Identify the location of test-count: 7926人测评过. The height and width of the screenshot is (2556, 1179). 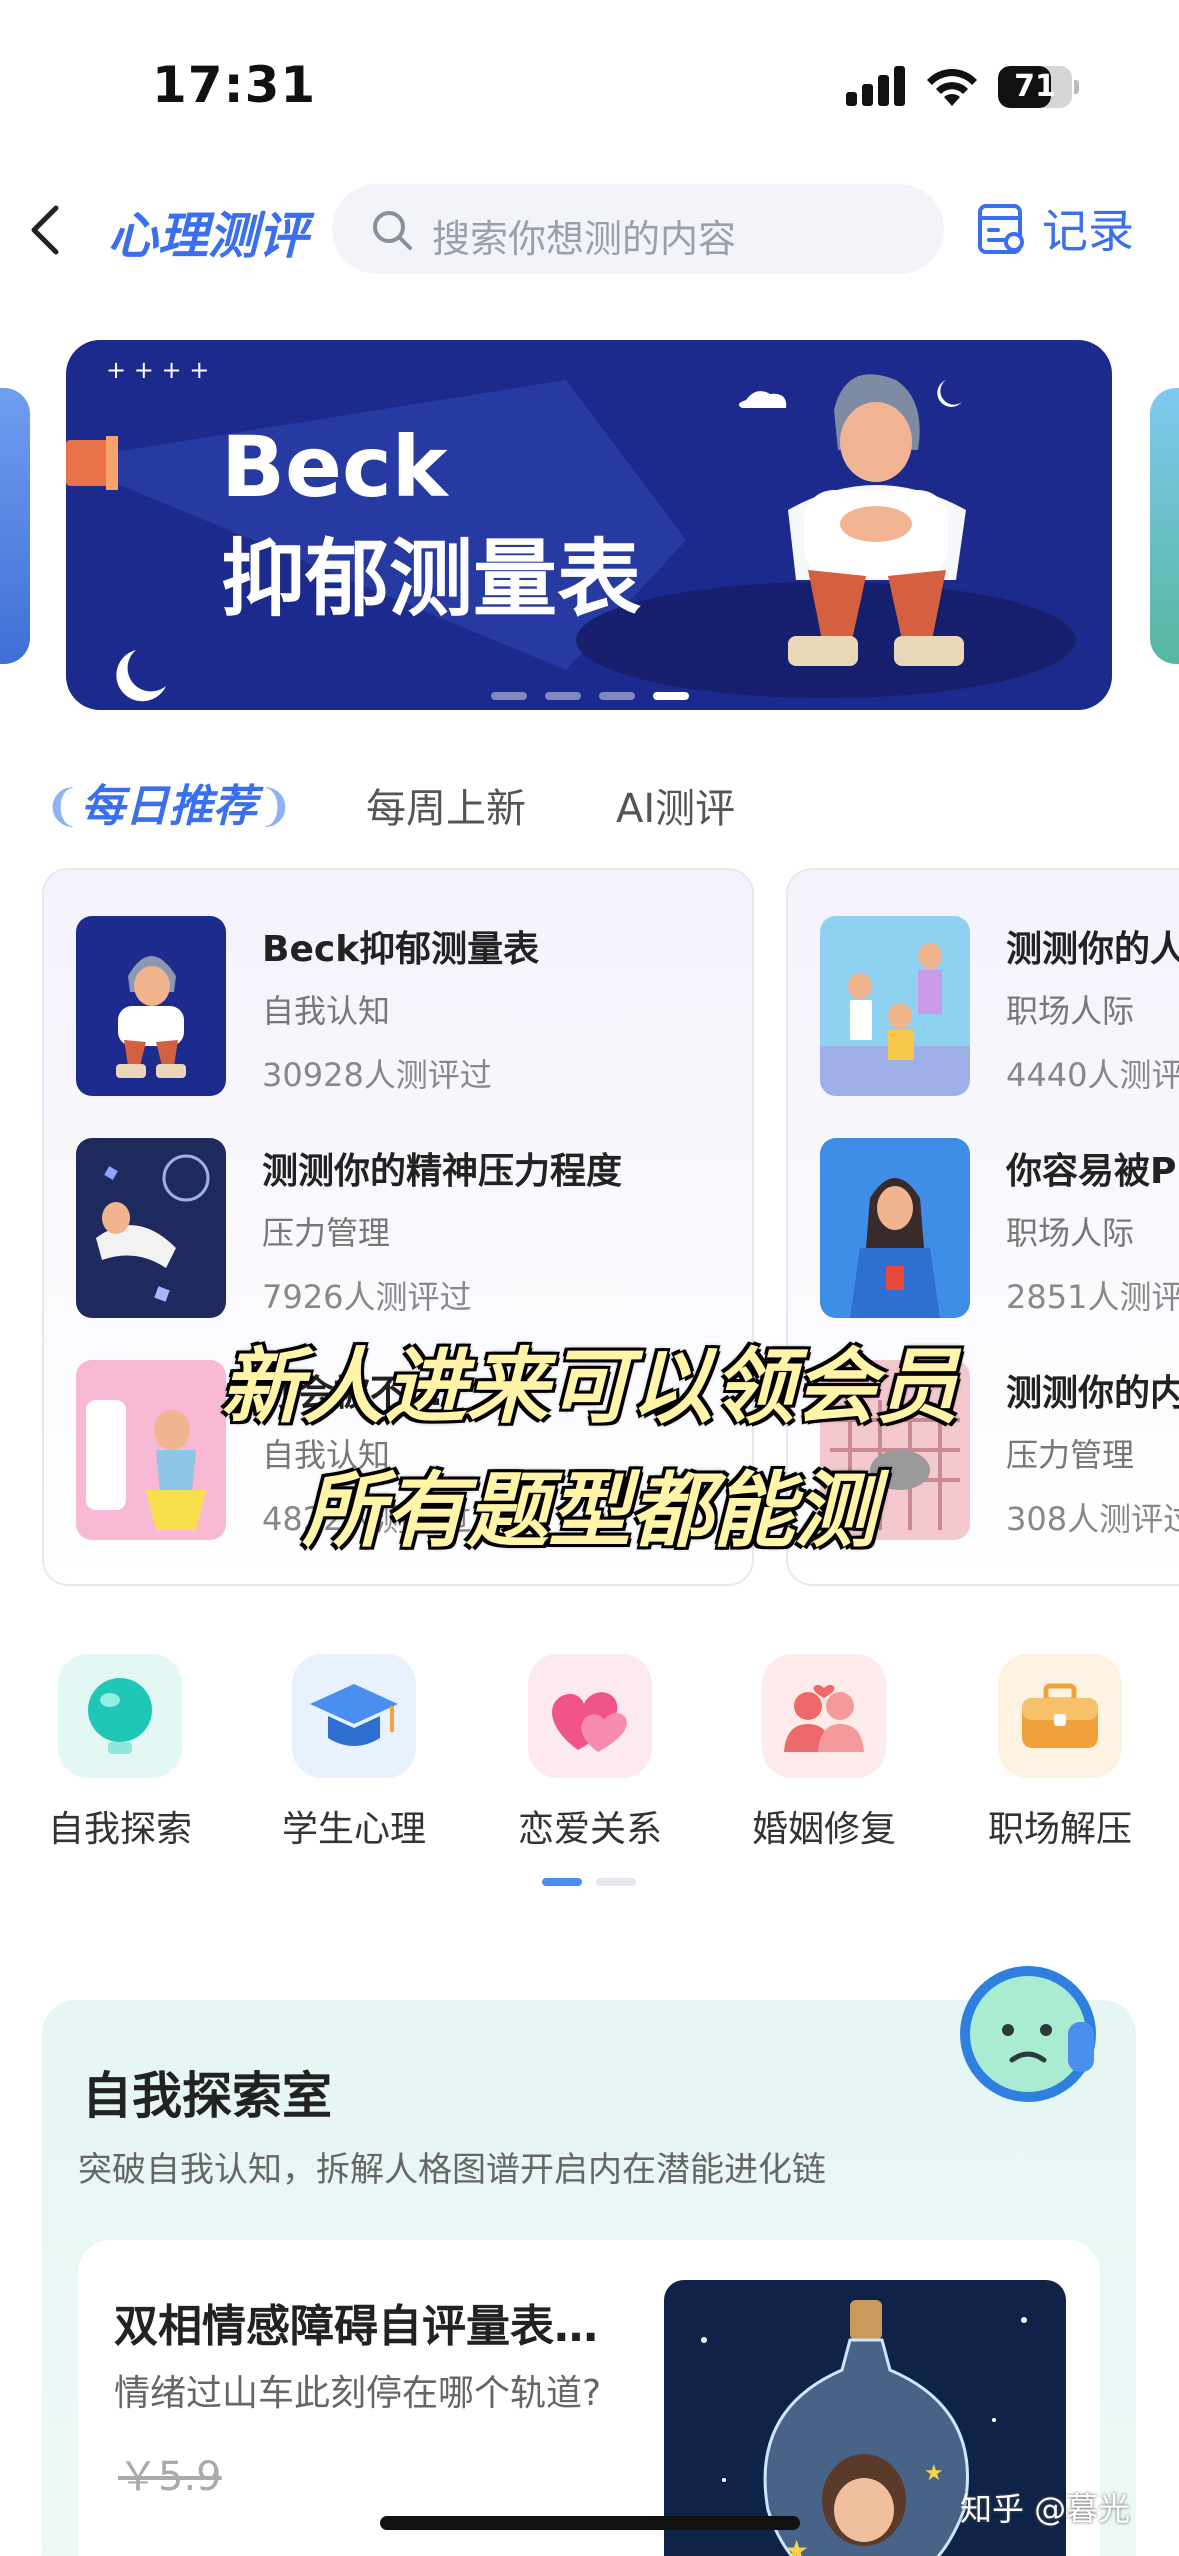
(367, 1297).